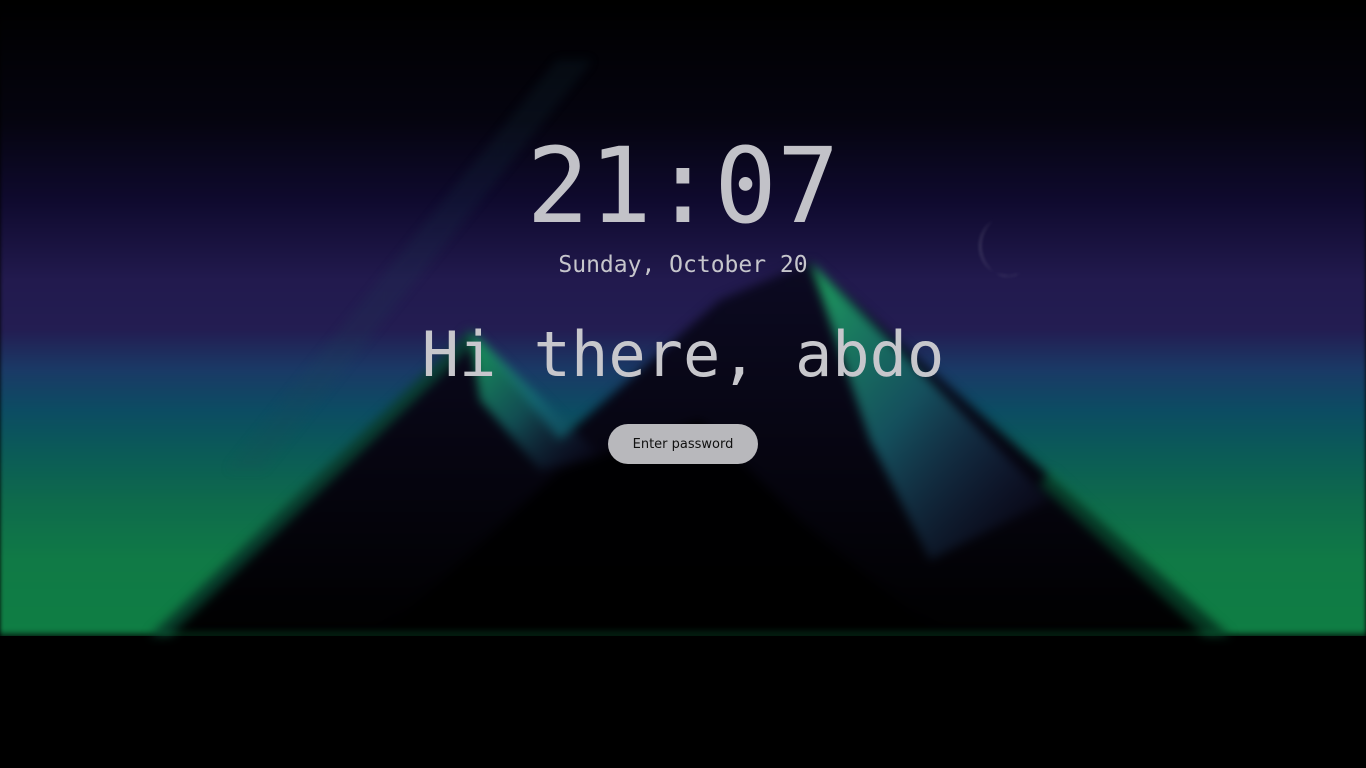 This screenshot has height=768, width=1366. Describe the element at coordinates (683, 354) in the screenshot. I see `greeting-text: Hi there, abdo` at that location.